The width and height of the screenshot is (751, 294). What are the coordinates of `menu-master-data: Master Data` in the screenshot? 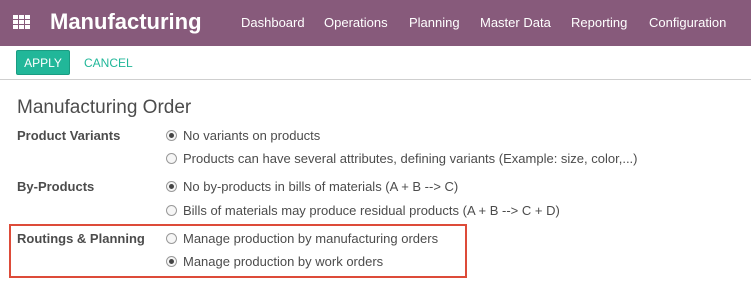 It's located at (515, 23).